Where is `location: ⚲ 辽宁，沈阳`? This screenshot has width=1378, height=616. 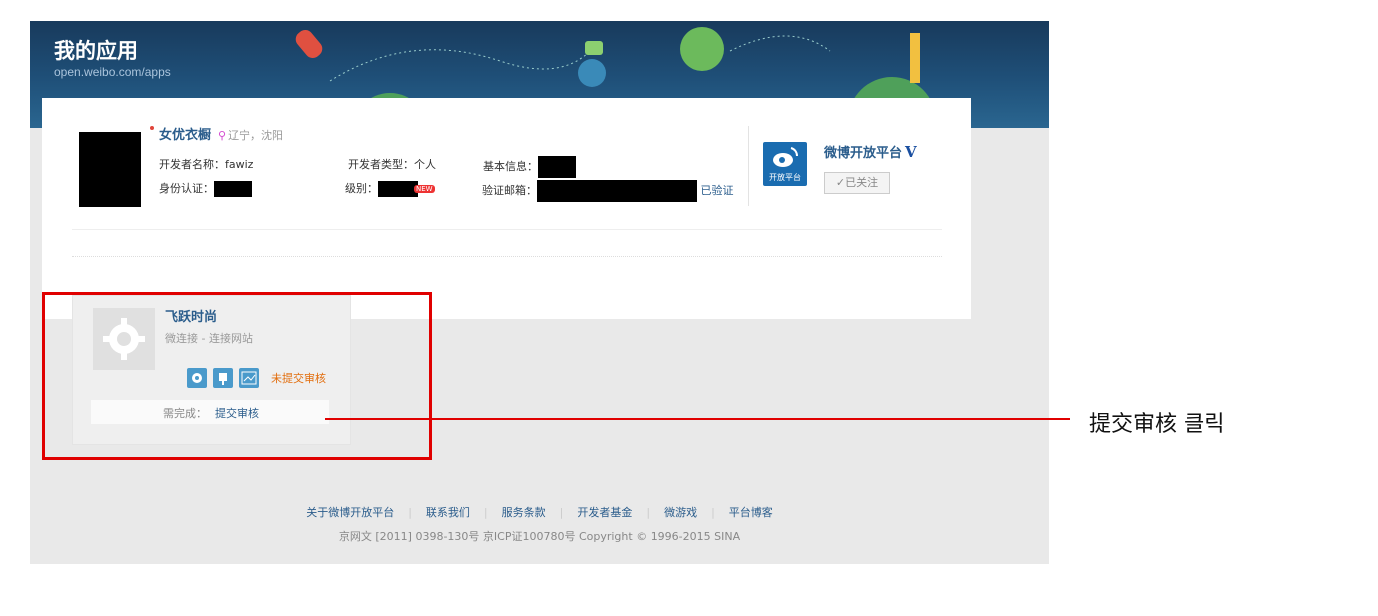 location: ⚲ 辽宁，沈阳 is located at coordinates (250, 135).